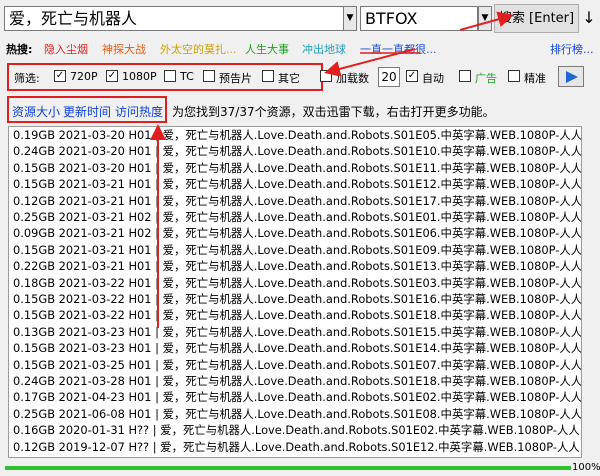 The height and width of the screenshot is (476, 600). Describe the element at coordinates (433, 78) in the screenshot. I see `auto-label: 自动` at that location.